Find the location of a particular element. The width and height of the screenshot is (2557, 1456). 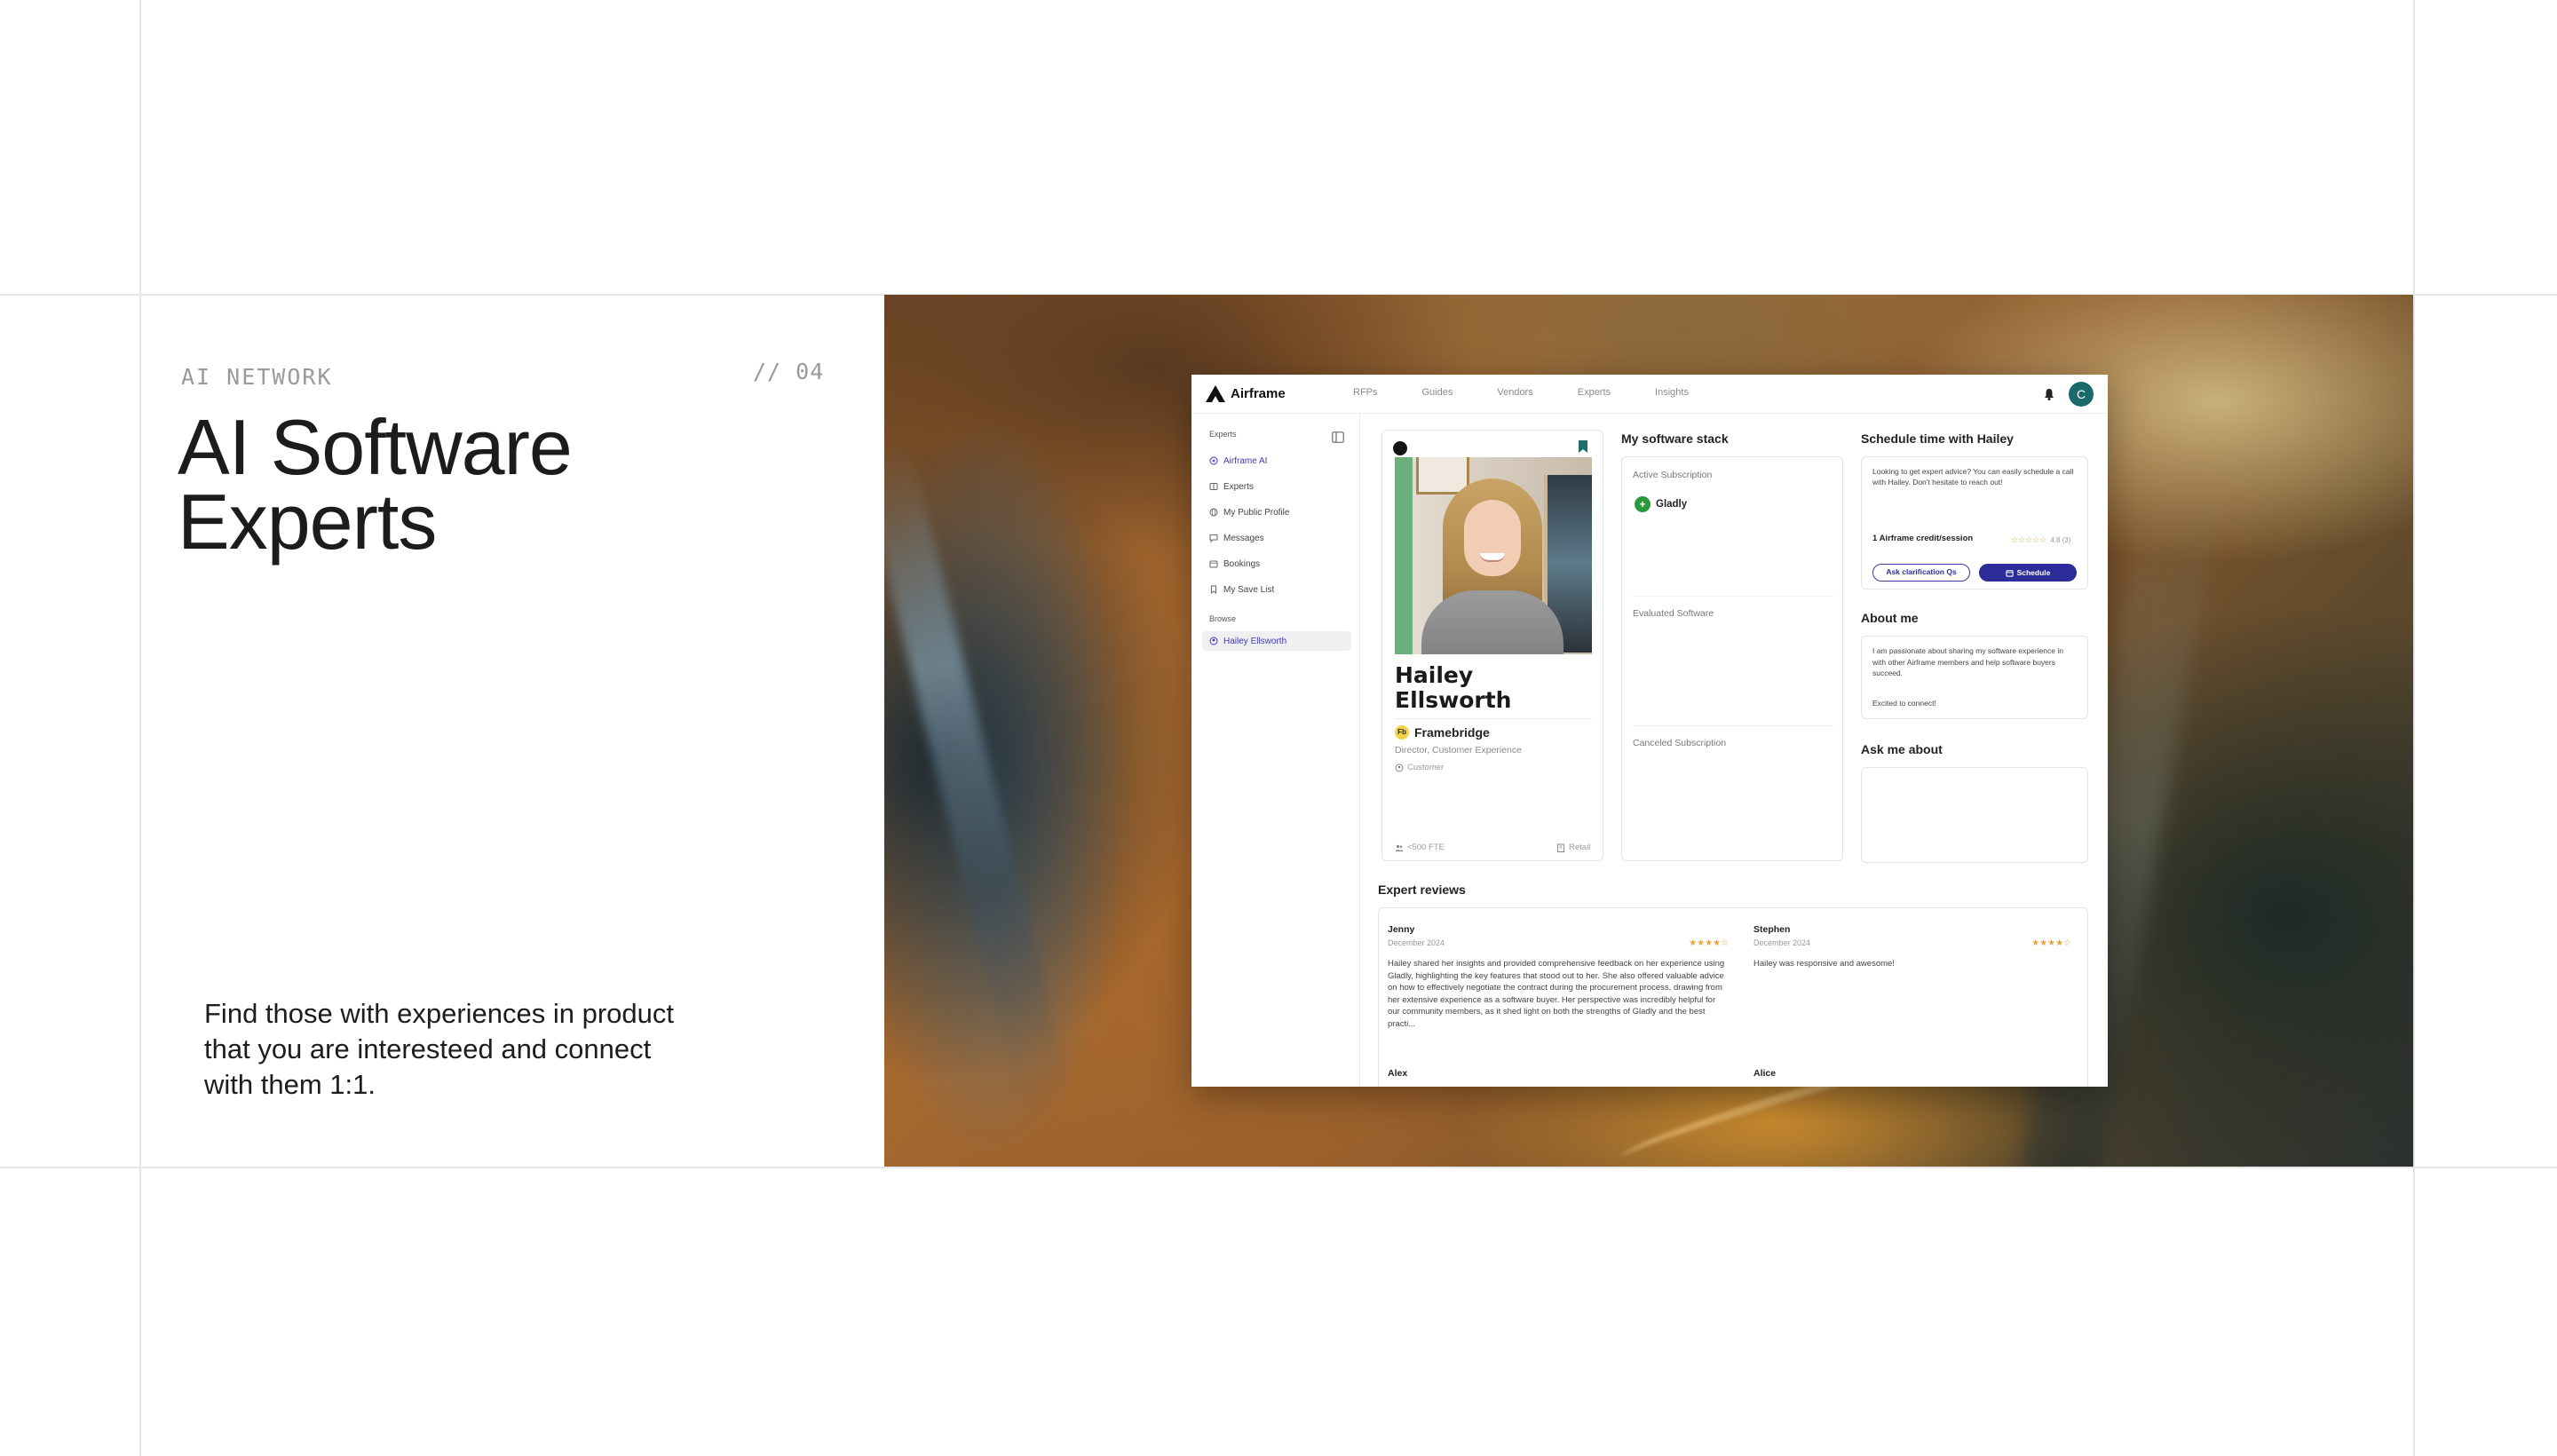

people-icon is located at coordinates (1399, 847).